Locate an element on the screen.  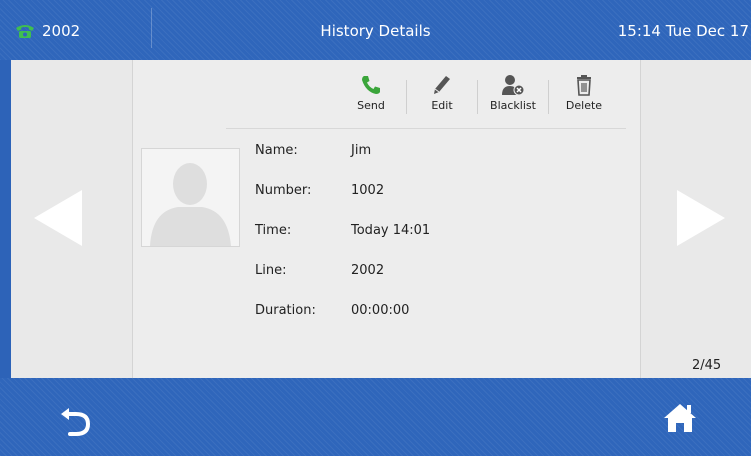
trash-icon is located at coordinates (584, 85).